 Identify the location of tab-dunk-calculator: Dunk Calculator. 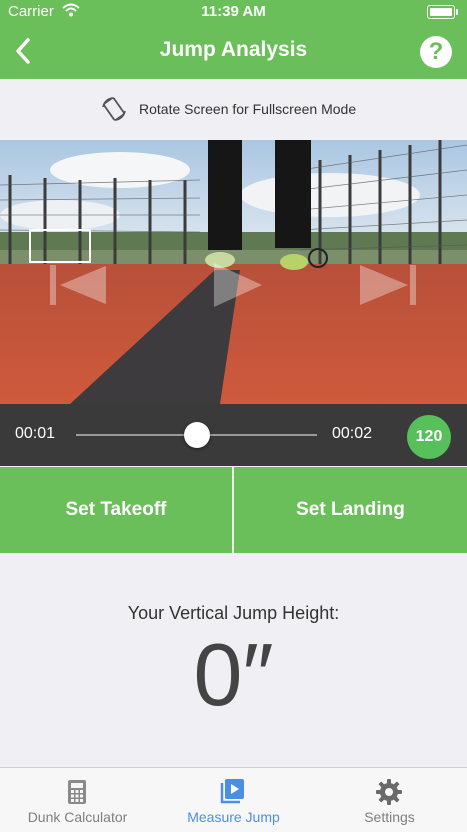
(77, 800).